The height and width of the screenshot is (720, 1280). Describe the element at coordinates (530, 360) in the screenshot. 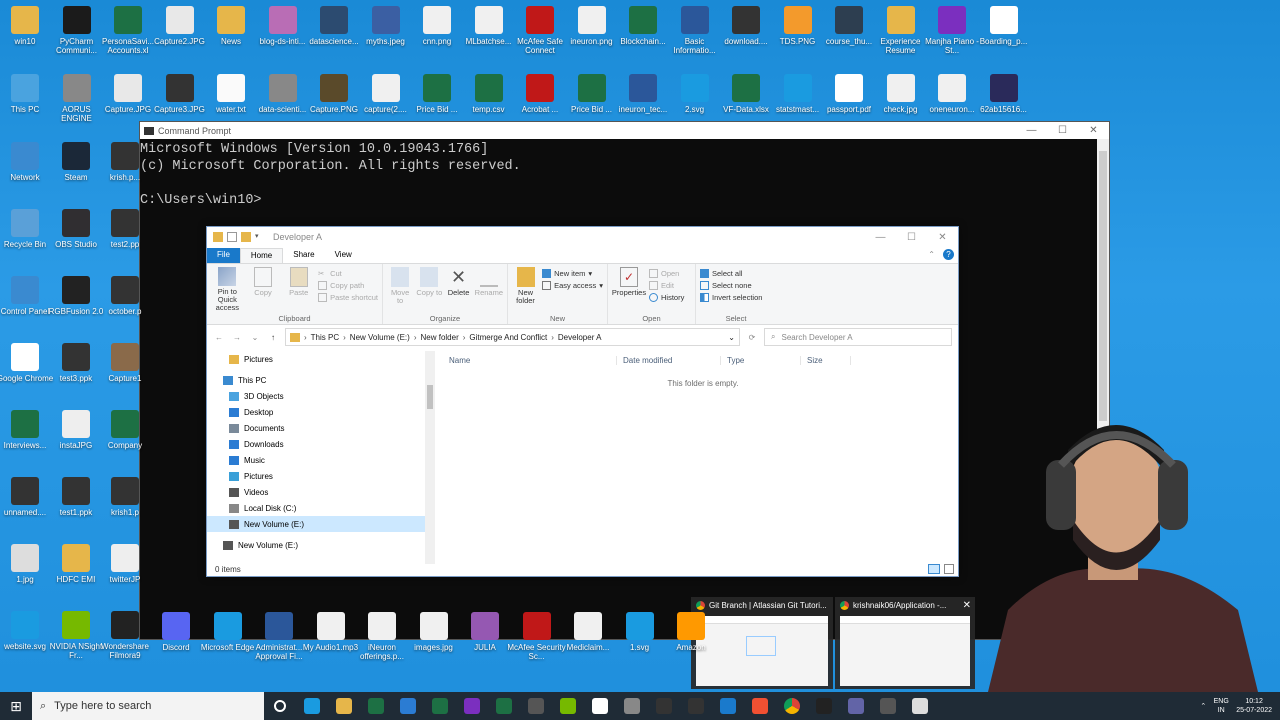

I see `column-name: Name` at that location.